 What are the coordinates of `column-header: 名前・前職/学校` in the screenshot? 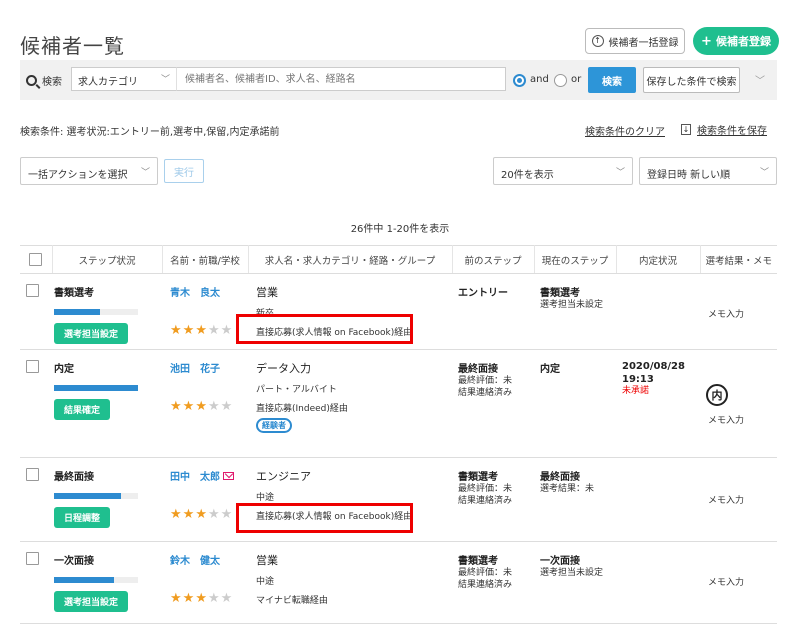 It's located at (205, 259).